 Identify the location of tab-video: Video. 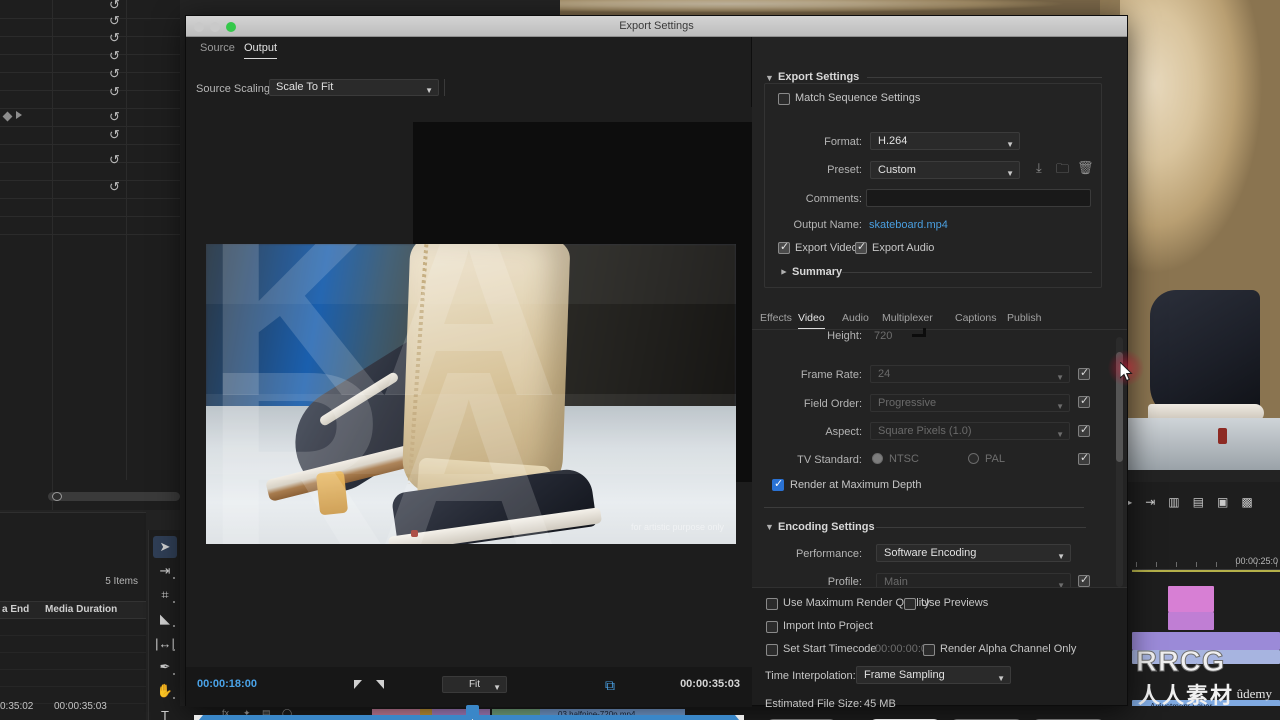
(811, 320).